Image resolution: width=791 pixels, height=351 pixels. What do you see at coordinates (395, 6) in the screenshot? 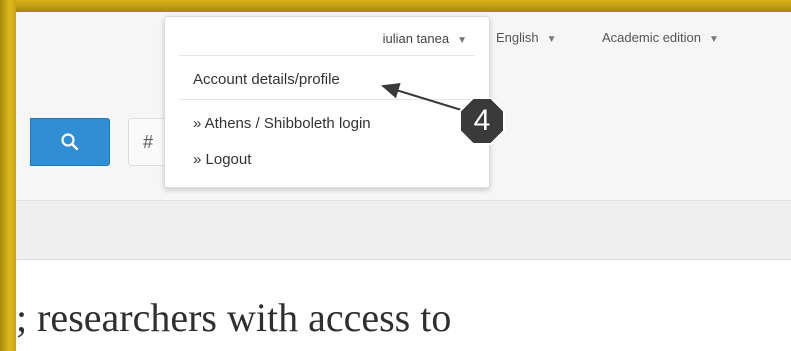
I see `screenshot-frame-top` at bounding box center [395, 6].